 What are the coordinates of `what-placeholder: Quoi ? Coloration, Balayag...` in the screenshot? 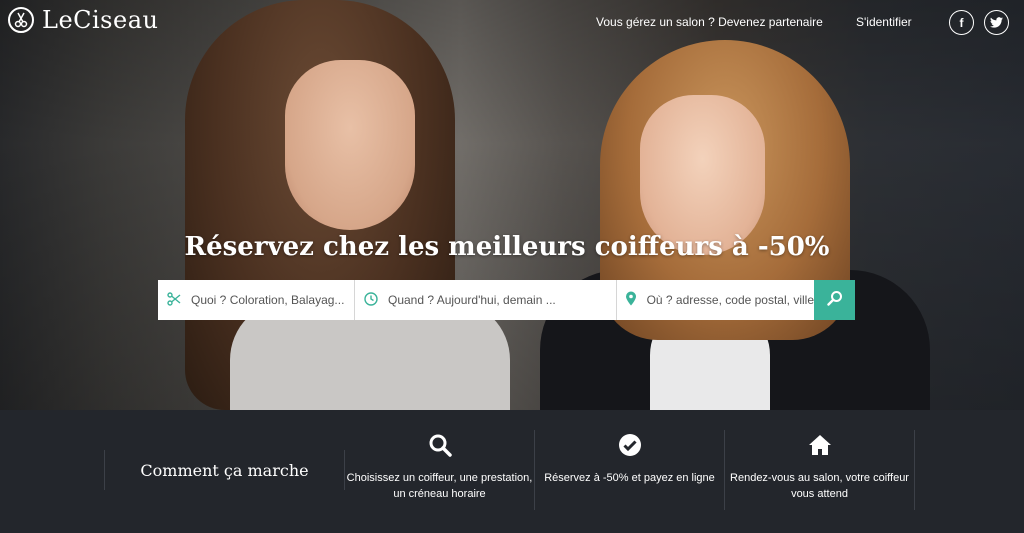 It's located at (268, 300).